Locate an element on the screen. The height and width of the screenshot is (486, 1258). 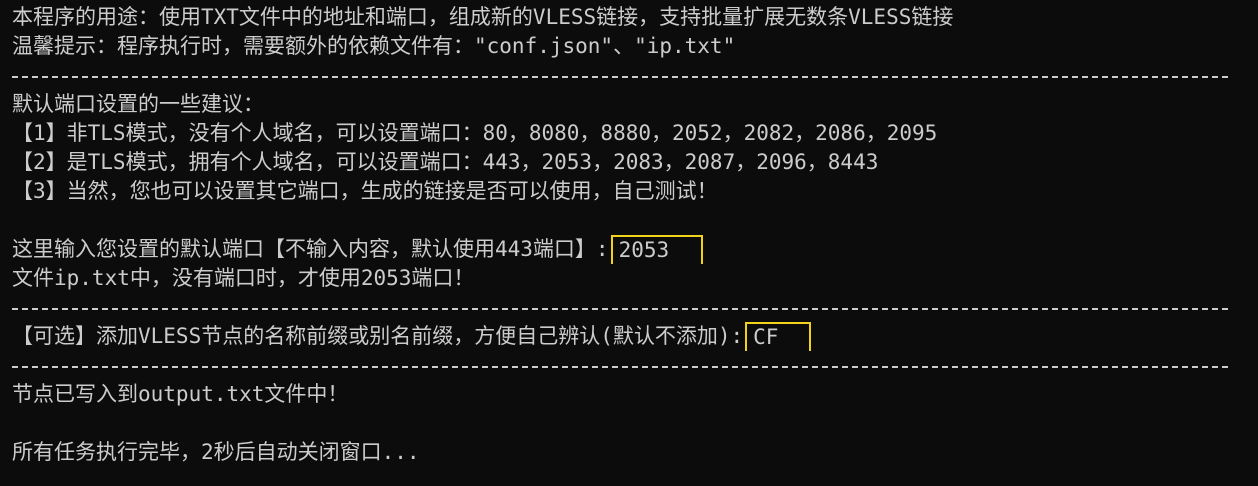
prefix-prompt-label: 【可选】添加VLESS节点的名称前缀或别名前缀，方便自己辨认(默认不添加): is located at coordinates (378, 336).